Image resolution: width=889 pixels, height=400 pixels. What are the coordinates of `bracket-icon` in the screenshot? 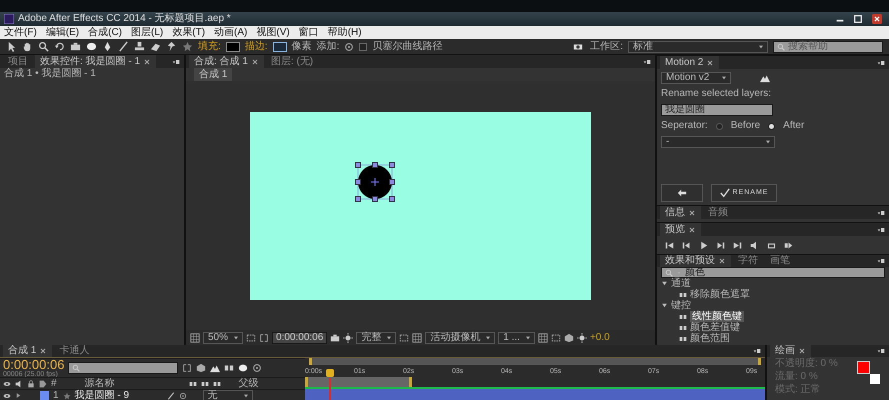 It's located at (264, 337).